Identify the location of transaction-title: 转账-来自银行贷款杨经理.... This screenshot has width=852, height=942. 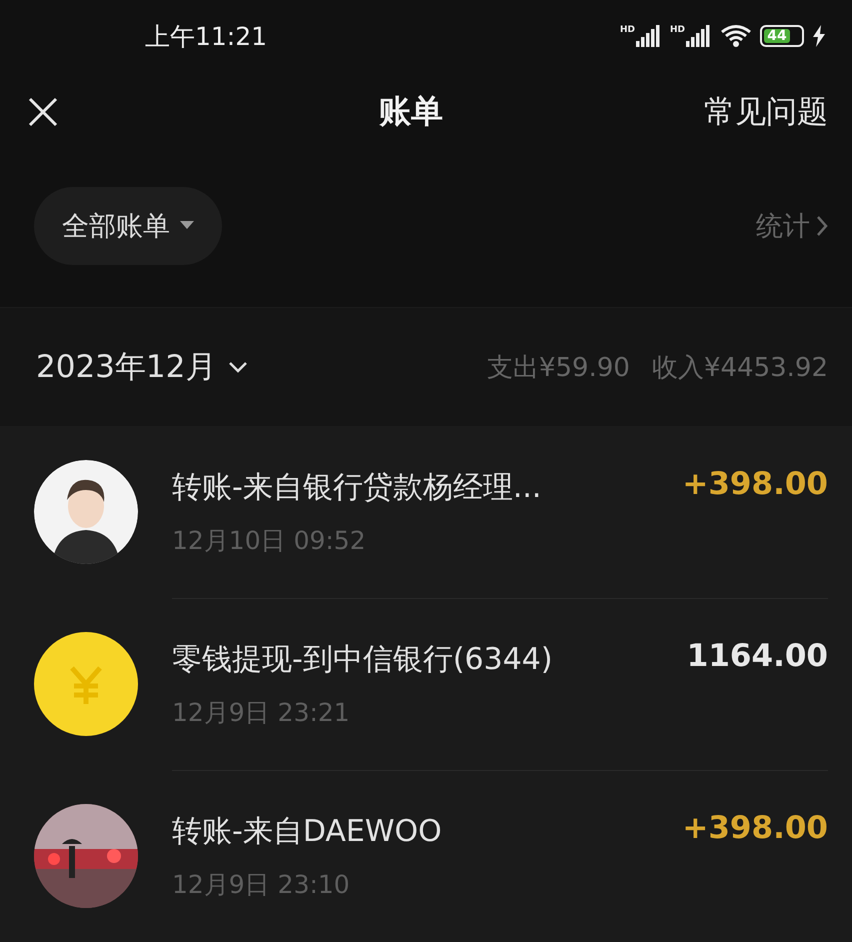
(357, 487).